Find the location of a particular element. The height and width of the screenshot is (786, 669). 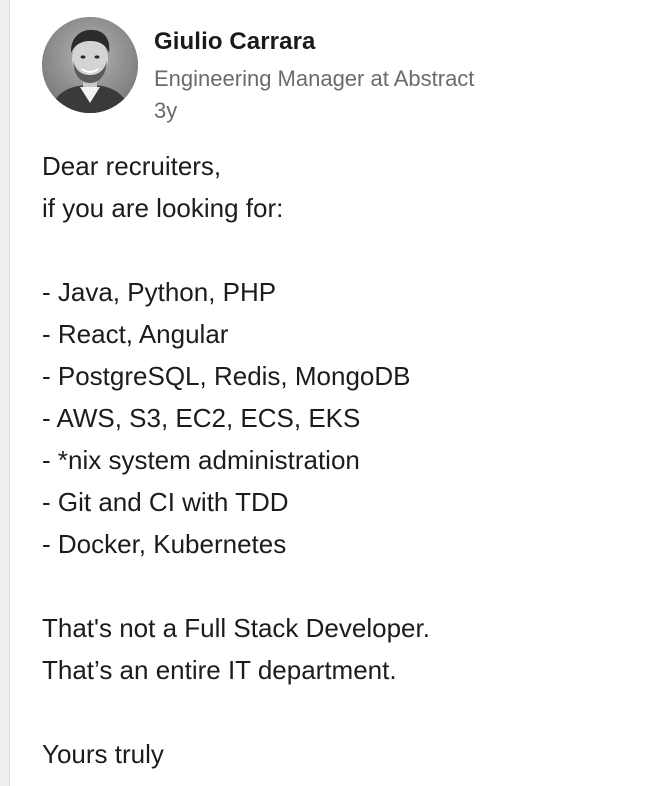

skill-item: - Java, Python, PHP is located at coordinates (159, 292).